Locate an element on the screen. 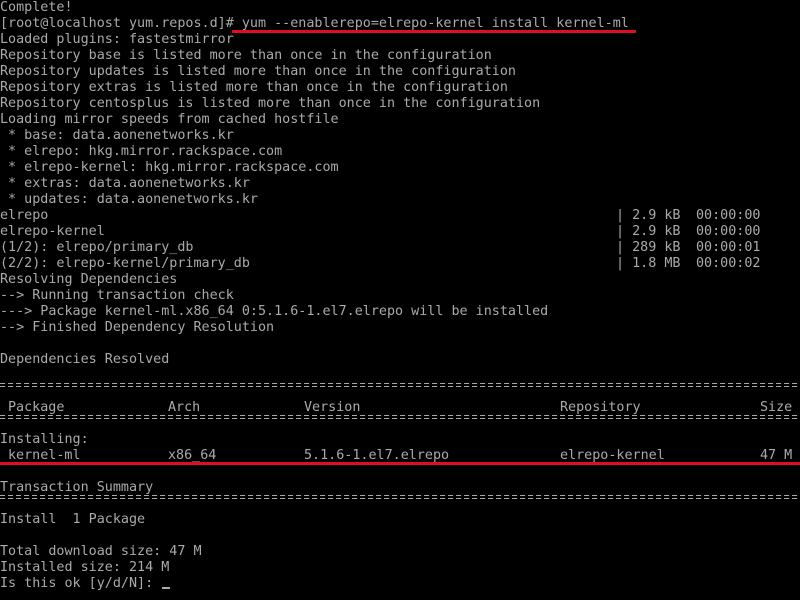 This screenshot has height=600, width=800. mirror-line: * updates: data.aonenetworks.kr is located at coordinates (129, 199).